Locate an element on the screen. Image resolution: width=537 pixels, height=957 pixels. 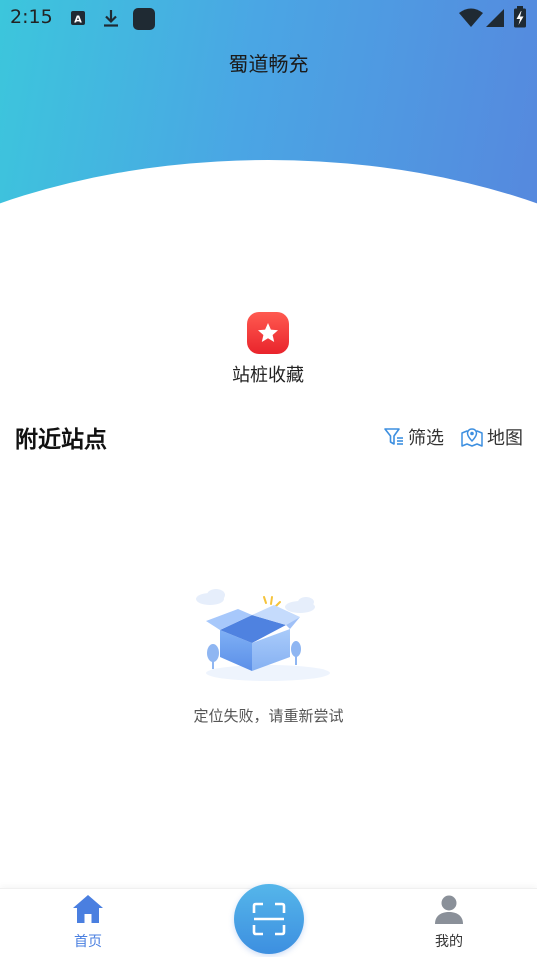
map-button: 地图 is located at coordinates (491, 437).